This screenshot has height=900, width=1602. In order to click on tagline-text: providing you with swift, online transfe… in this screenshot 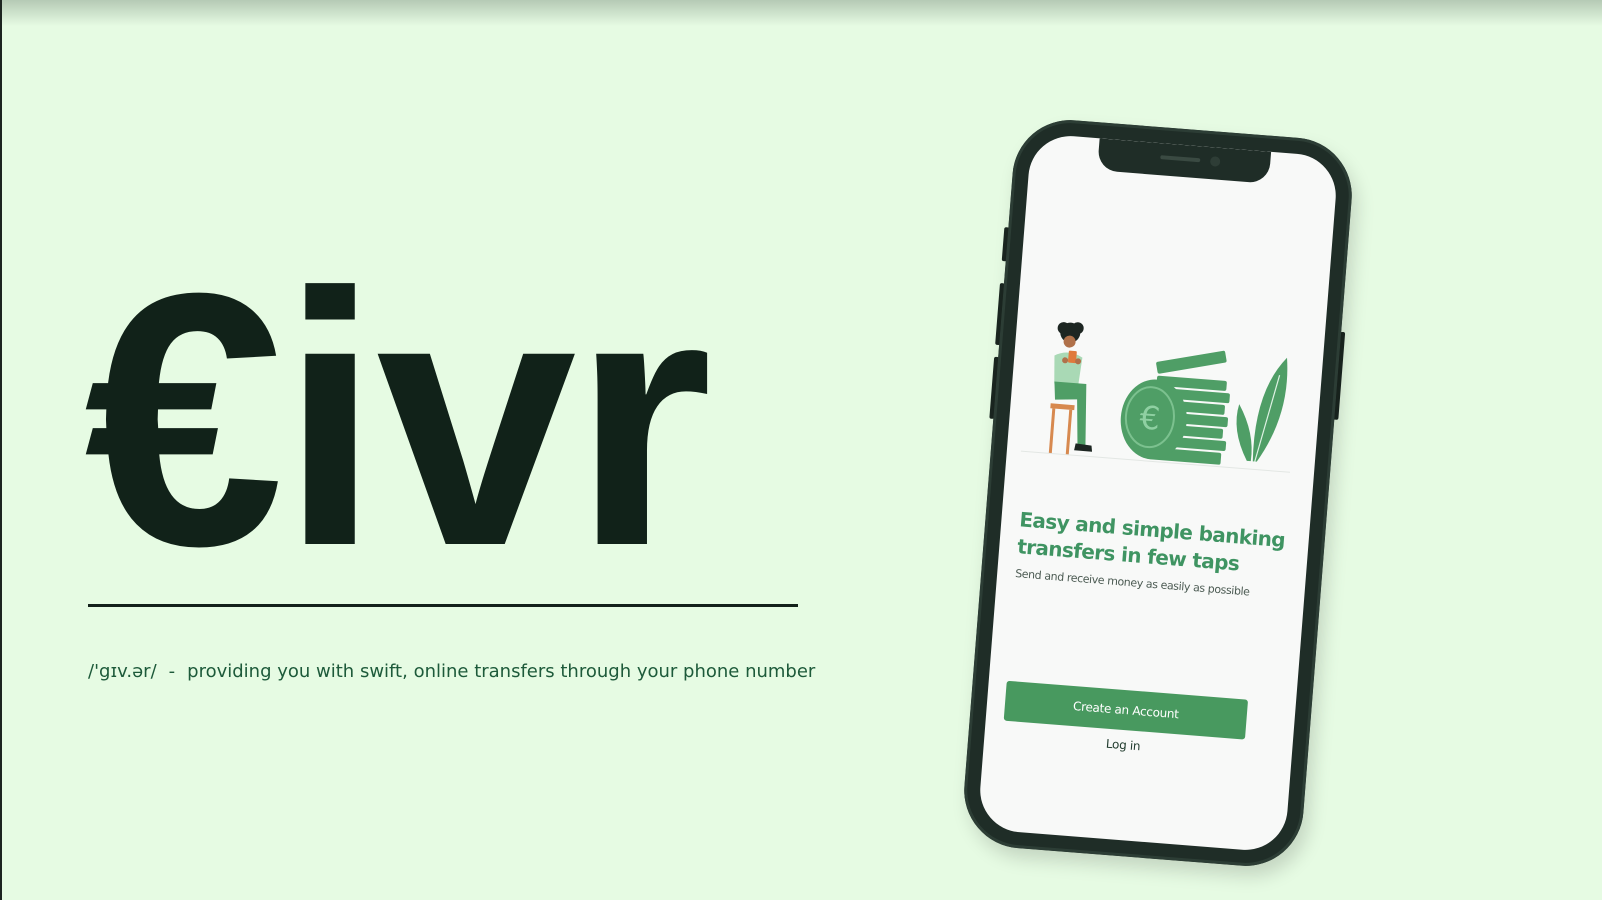, I will do `click(501, 671)`.